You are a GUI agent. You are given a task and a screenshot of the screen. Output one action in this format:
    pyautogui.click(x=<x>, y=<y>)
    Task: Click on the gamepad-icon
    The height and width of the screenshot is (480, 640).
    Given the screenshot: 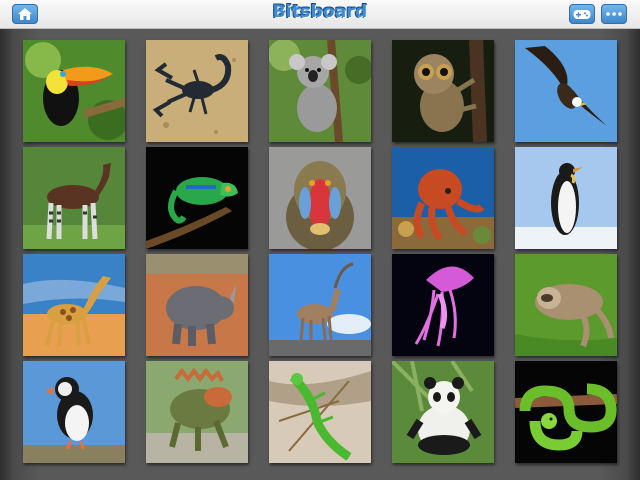 What is the action you would take?
    pyautogui.click(x=582, y=14)
    